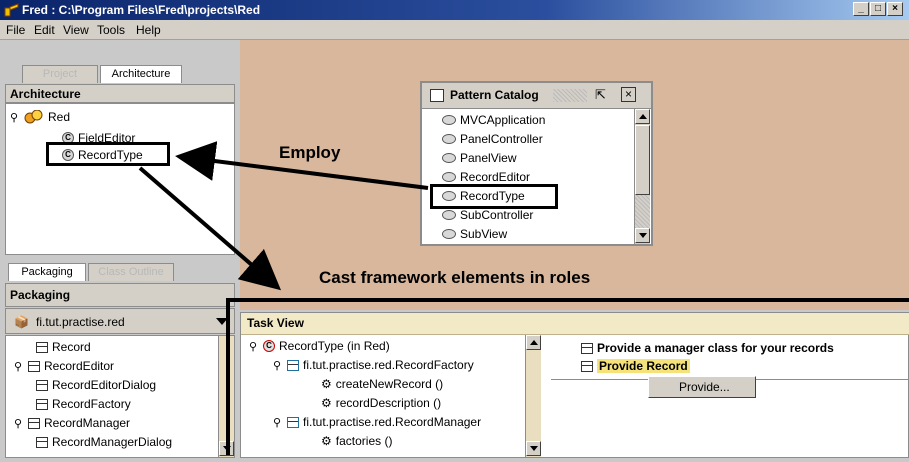 The image size is (909, 462). What do you see at coordinates (455, 277) in the screenshot?
I see `cast-label: Cast framework elements in roles` at bounding box center [455, 277].